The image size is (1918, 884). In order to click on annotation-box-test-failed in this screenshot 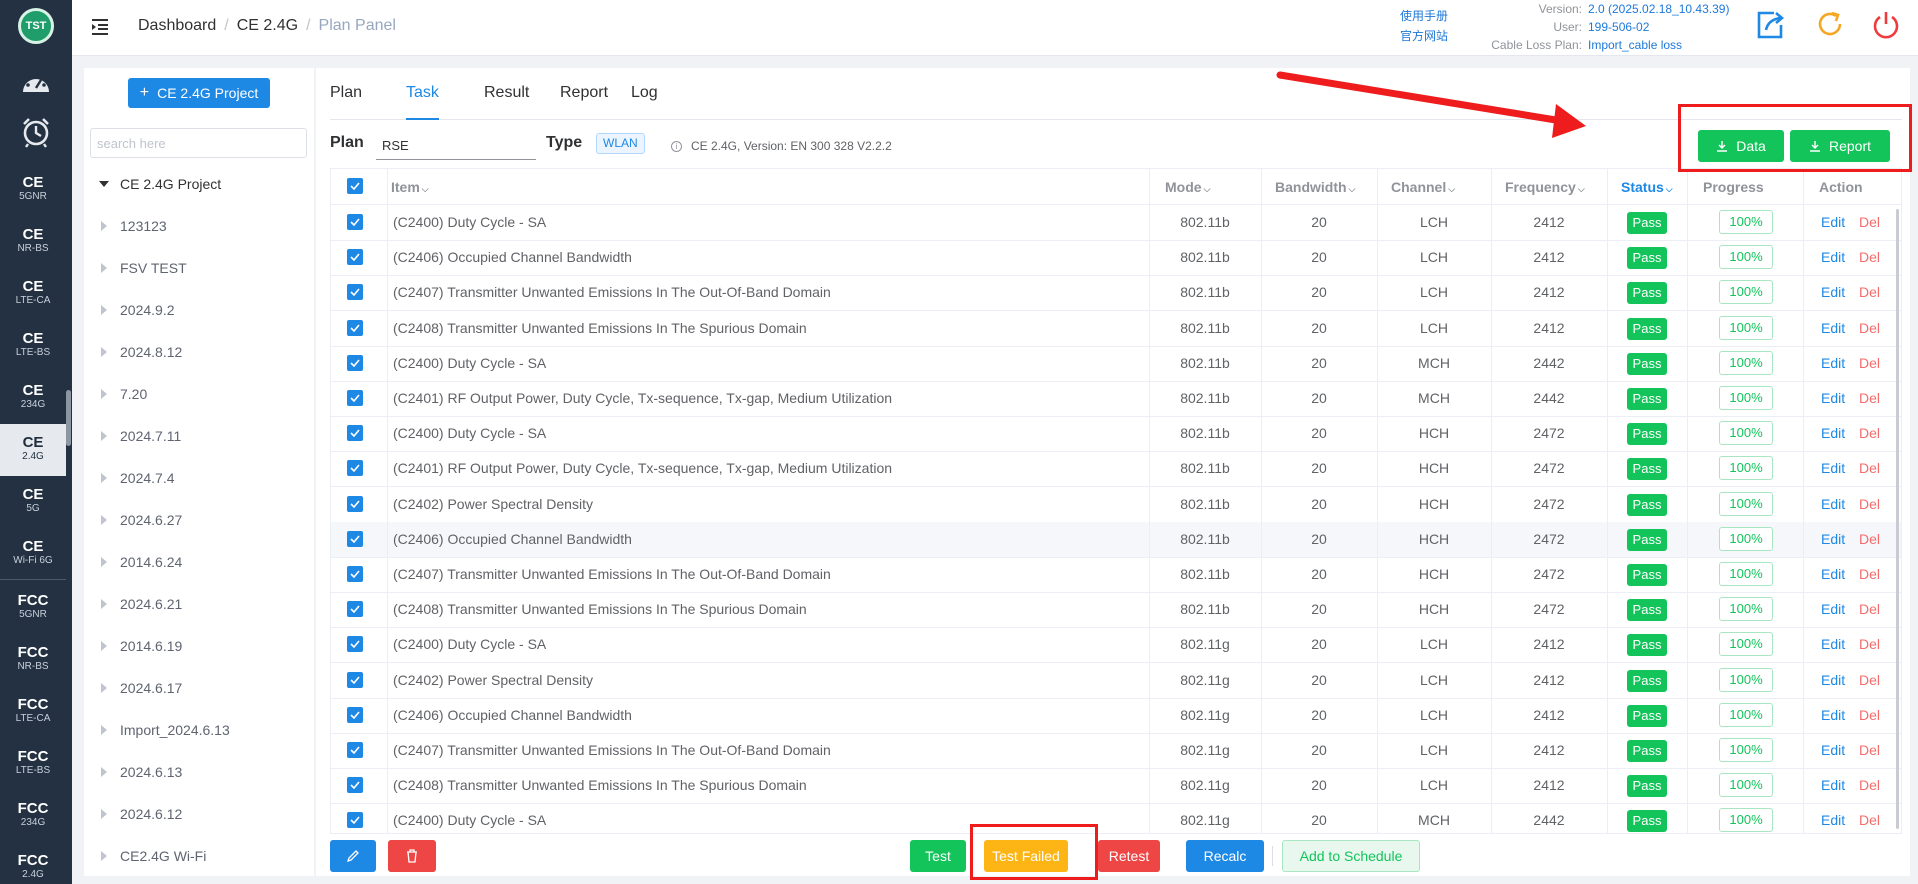, I will do `click(1034, 852)`.